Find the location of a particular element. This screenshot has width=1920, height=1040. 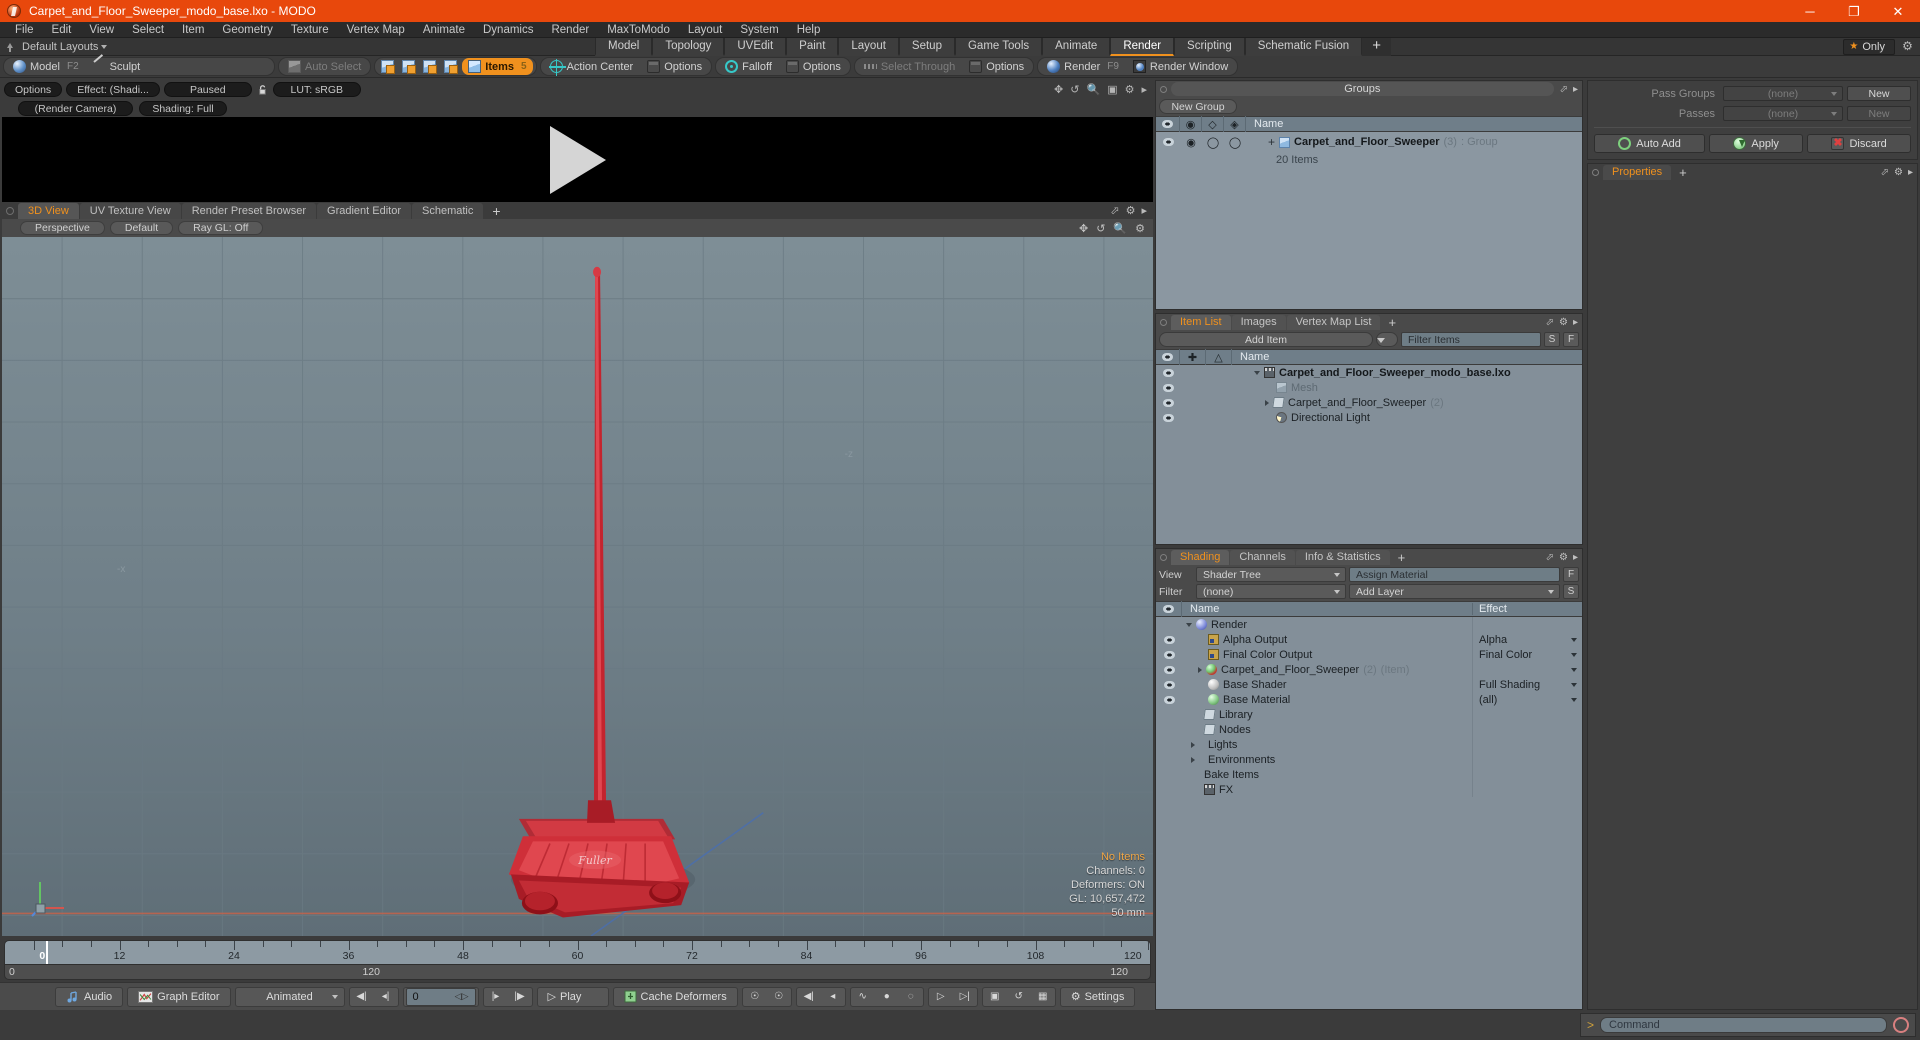

item-list-add-tab-button: + is located at coordinates (1392, 322).